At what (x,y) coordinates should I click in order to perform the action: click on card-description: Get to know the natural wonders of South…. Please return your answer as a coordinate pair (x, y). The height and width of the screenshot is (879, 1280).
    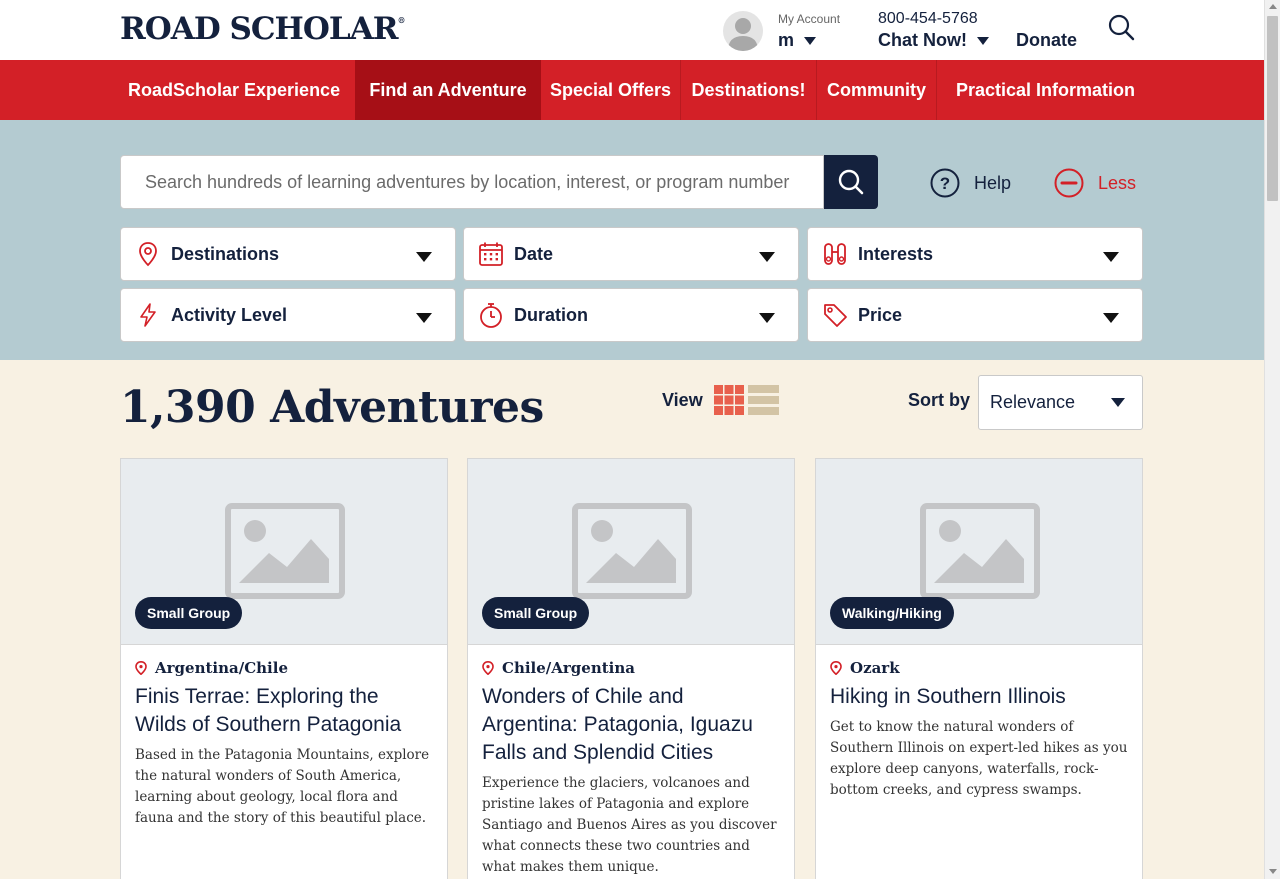
    Looking at the image, I should click on (979, 758).